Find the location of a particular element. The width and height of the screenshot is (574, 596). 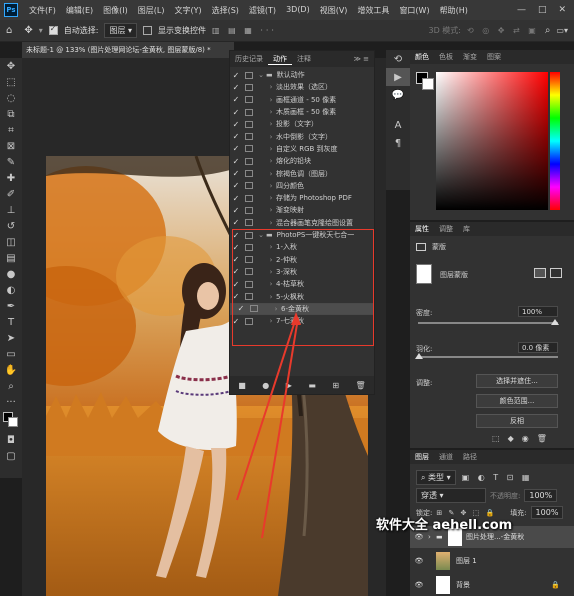

collapsed-panels-column: ⟲ ▶ 💬 A ¶ is located at coordinates (398, 120).